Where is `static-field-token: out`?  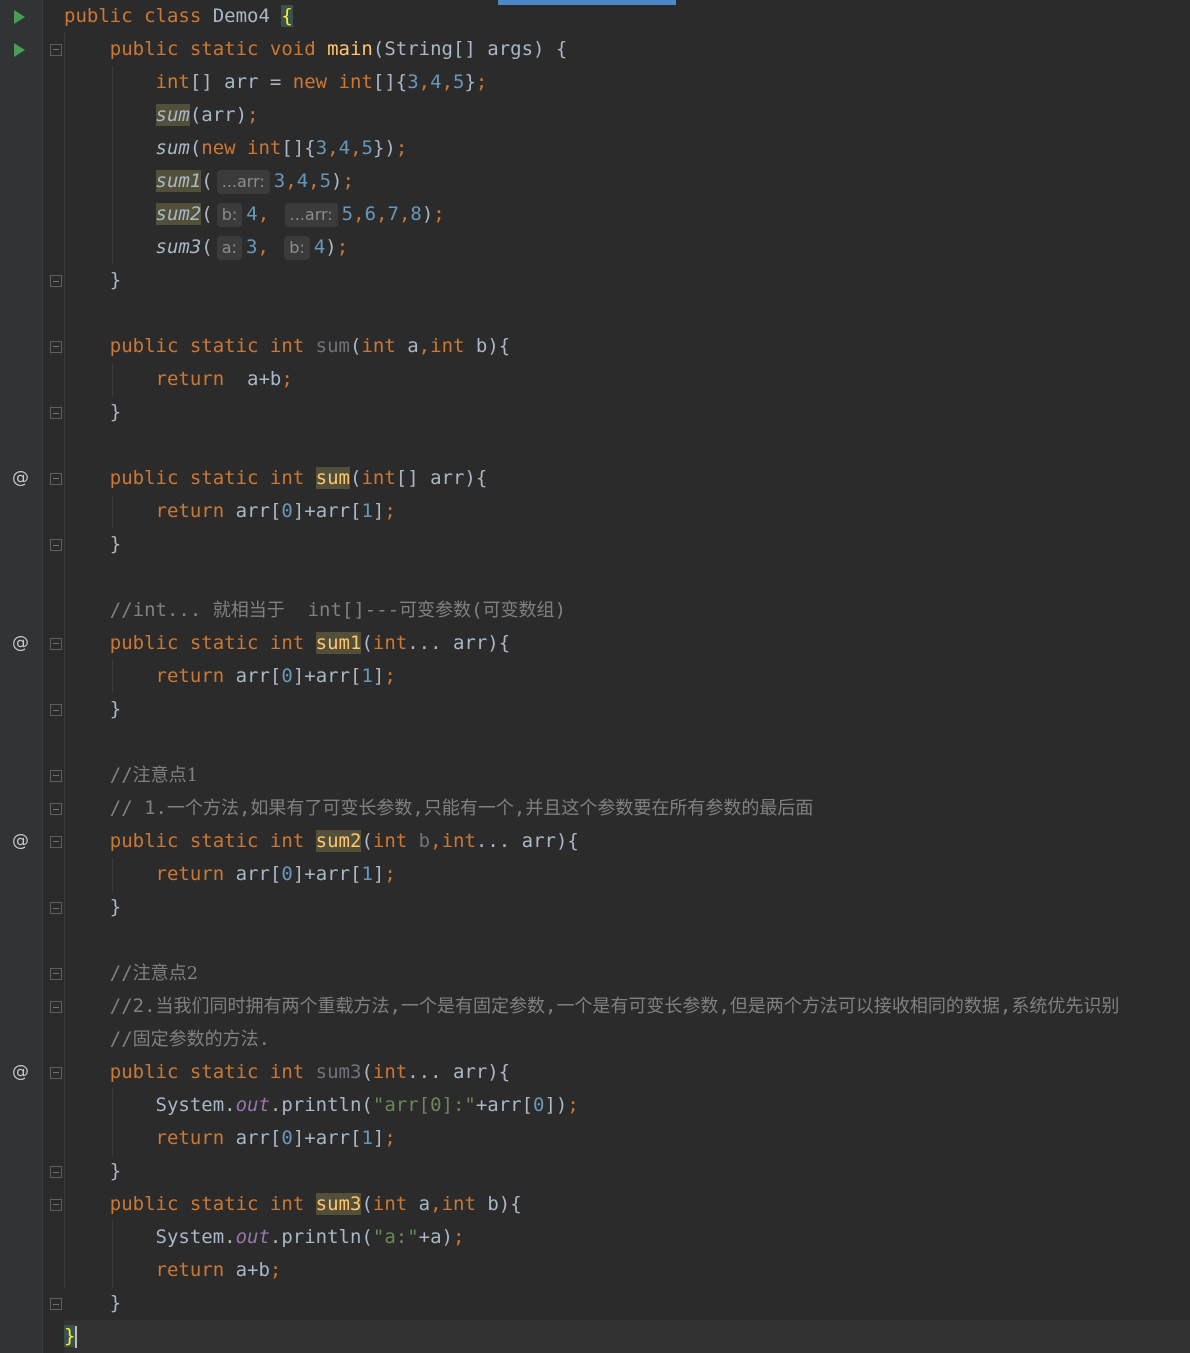
static-field-token: out is located at coordinates (252, 1237).